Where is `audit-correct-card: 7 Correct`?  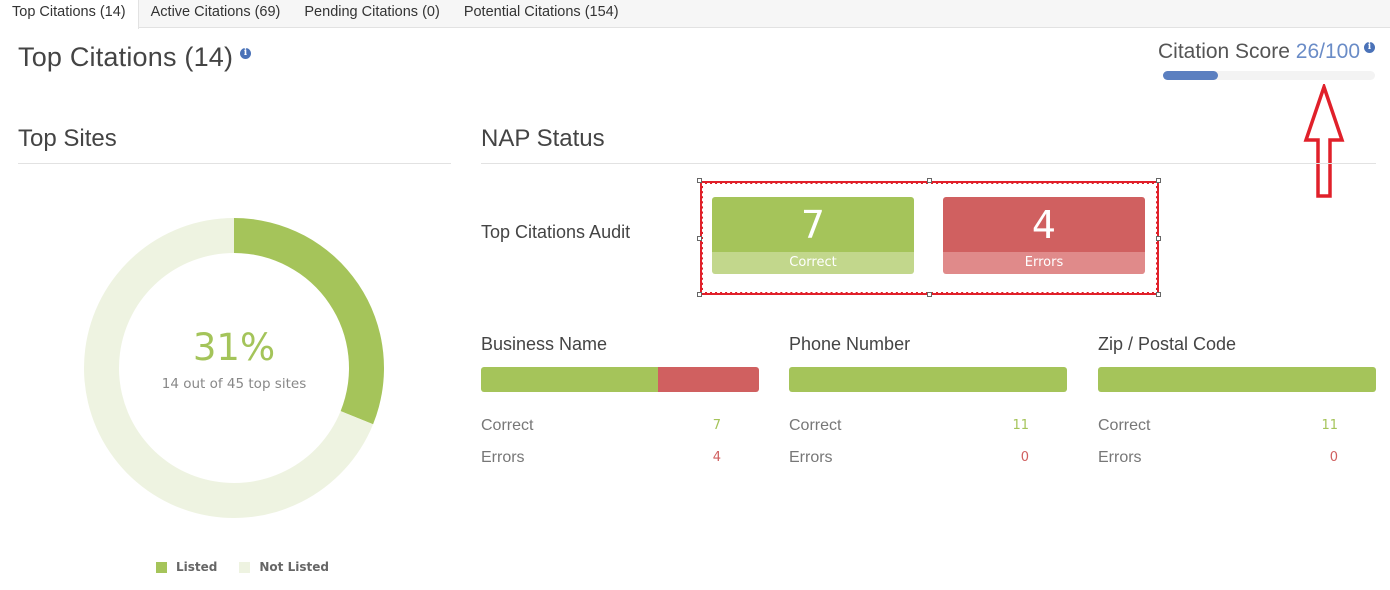
audit-correct-card: 7 Correct is located at coordinates (813, 235).